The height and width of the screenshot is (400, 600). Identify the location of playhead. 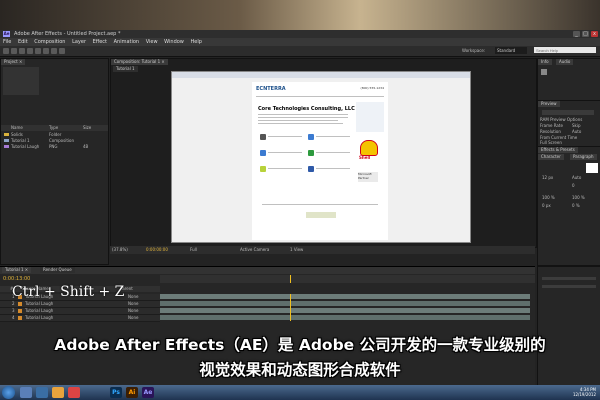
(290, 279).